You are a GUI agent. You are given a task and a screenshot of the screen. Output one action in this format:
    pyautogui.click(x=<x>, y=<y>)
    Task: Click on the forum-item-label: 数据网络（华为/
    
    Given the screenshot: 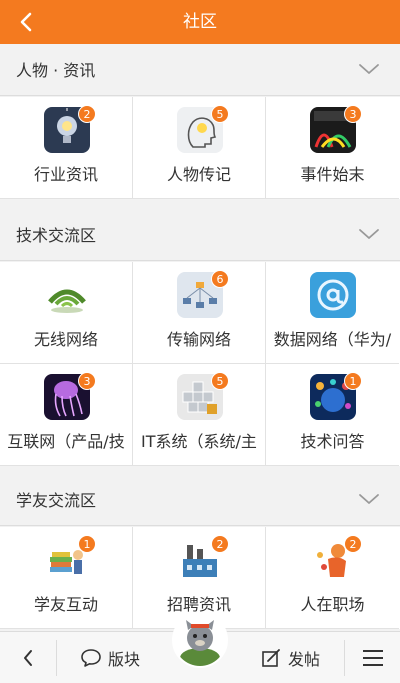 What is the action you would take?
    pyautogui.click(x=332, y=339)
    